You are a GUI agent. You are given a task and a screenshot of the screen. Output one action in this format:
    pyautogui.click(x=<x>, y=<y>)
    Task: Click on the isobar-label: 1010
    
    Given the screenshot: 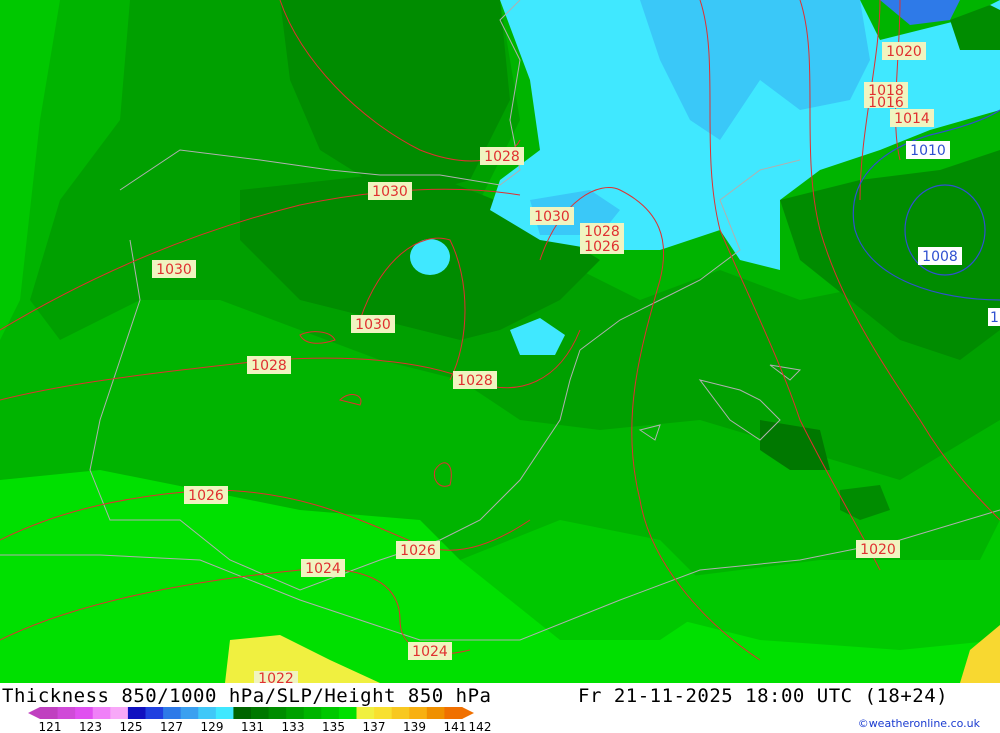 What is the action you would take?
    pyautogui.click(x=928, y=150)
    